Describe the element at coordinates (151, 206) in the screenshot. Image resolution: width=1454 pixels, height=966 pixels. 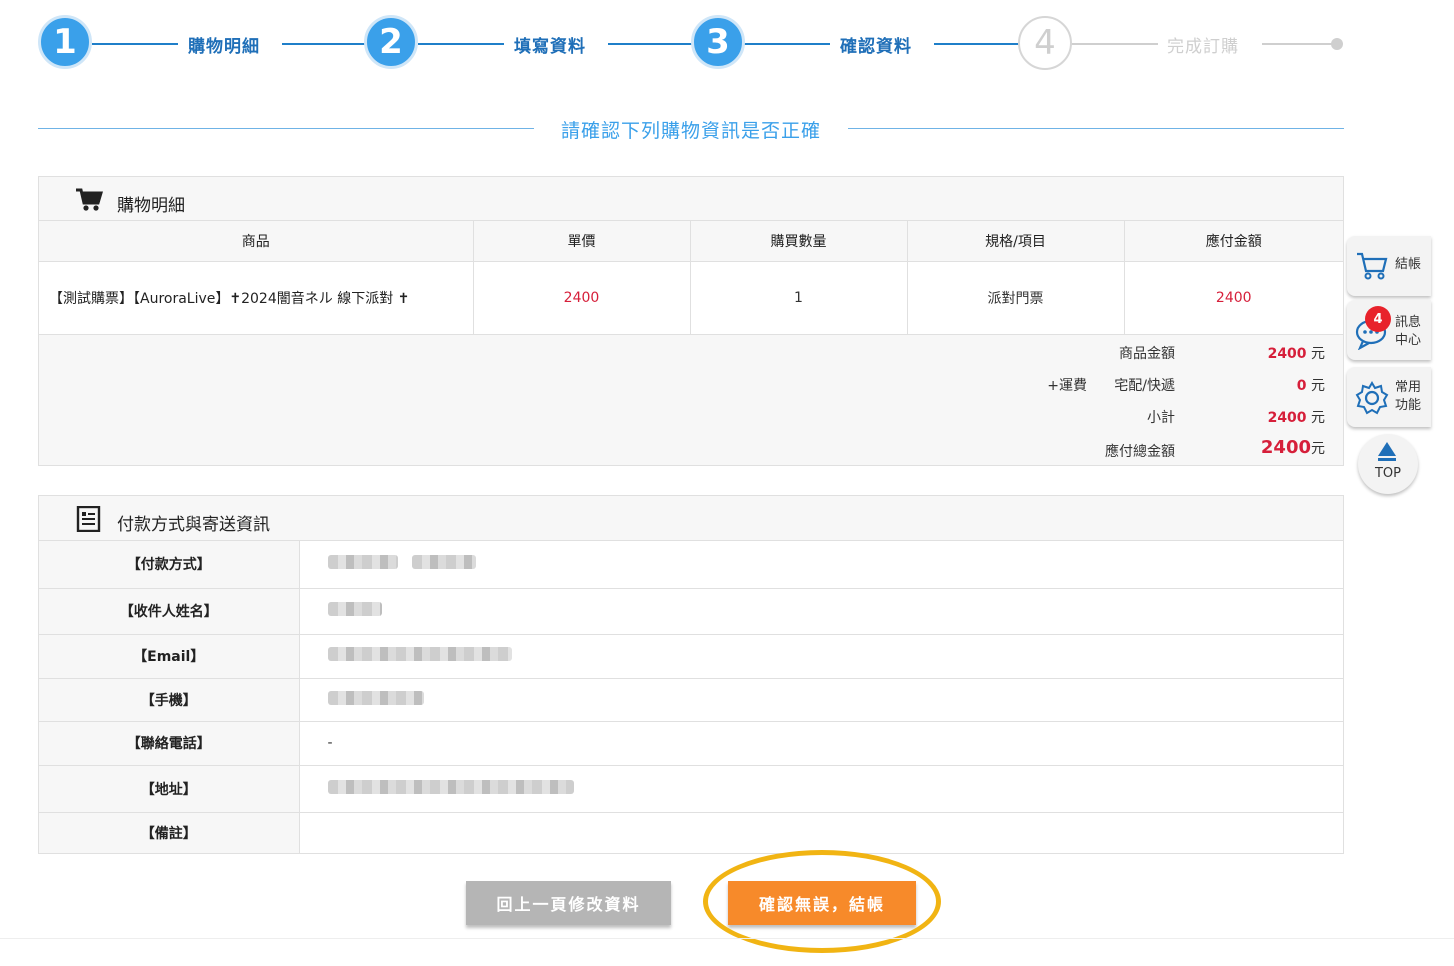
I see `cart-panel-title: 購物明細` at that location.